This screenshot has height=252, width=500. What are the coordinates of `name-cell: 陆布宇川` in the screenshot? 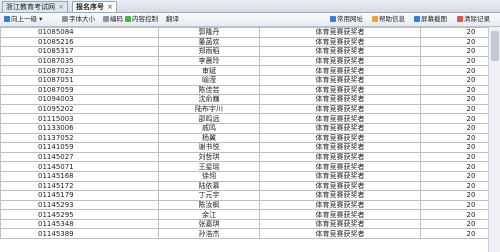 It's located at (209, 109).